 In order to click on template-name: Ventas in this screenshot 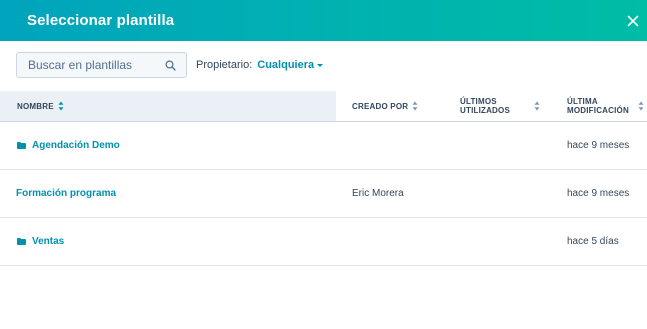, I will do `click(48, 241)`.